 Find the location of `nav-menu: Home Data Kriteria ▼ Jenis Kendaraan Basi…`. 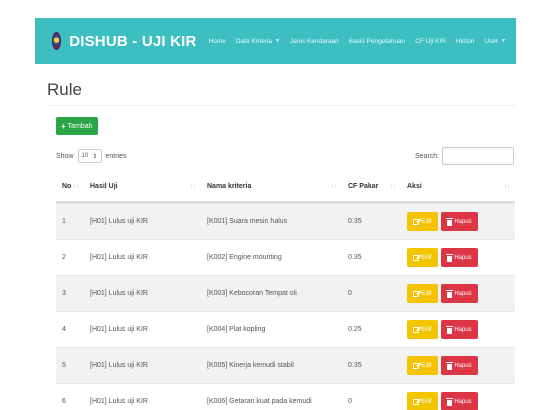

nav-menu: Home Data Kriteria ▼ Jenis Kendaraan Basi… is located at coordinates (362, 41).